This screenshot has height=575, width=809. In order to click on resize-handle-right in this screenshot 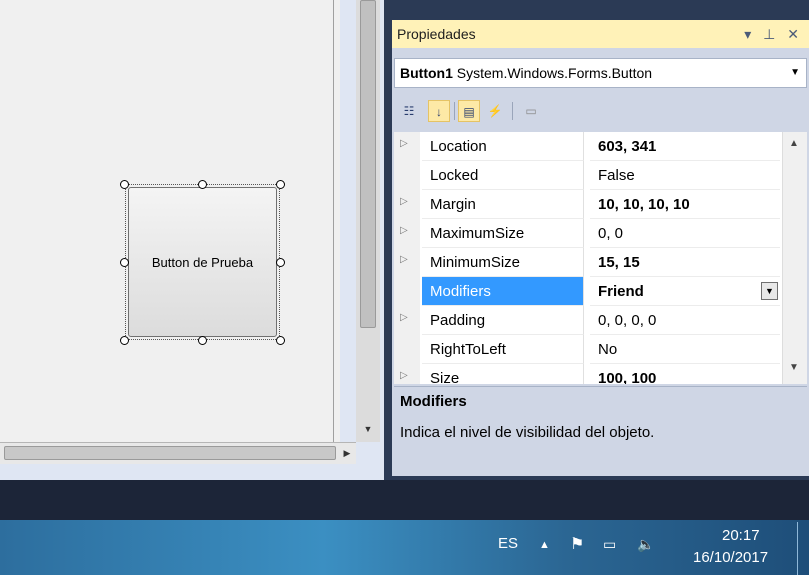, I will do `click(280, 262)`.